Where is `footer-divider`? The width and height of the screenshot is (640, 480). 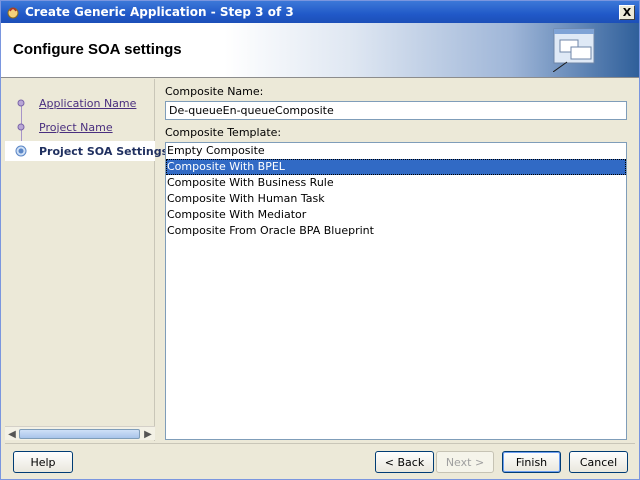 footer-divider is located at coordinates (320, 443).